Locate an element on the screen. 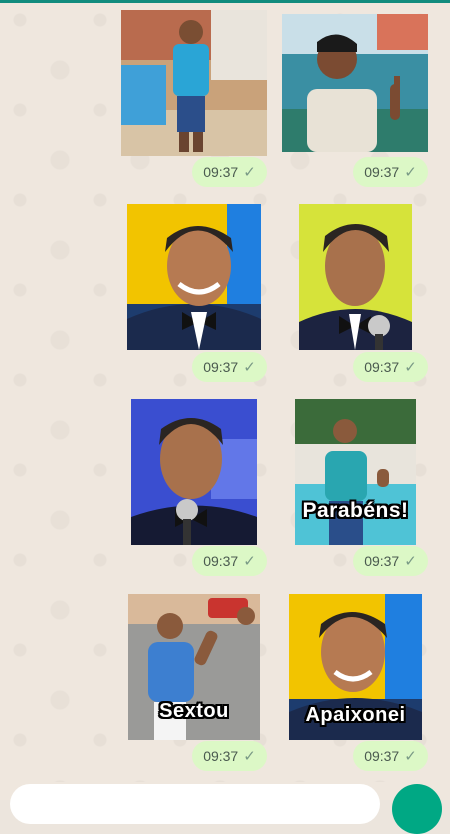 This screenshot has height=834, width=450. sticker-7: Sextou is located at coordinates (194, 667).